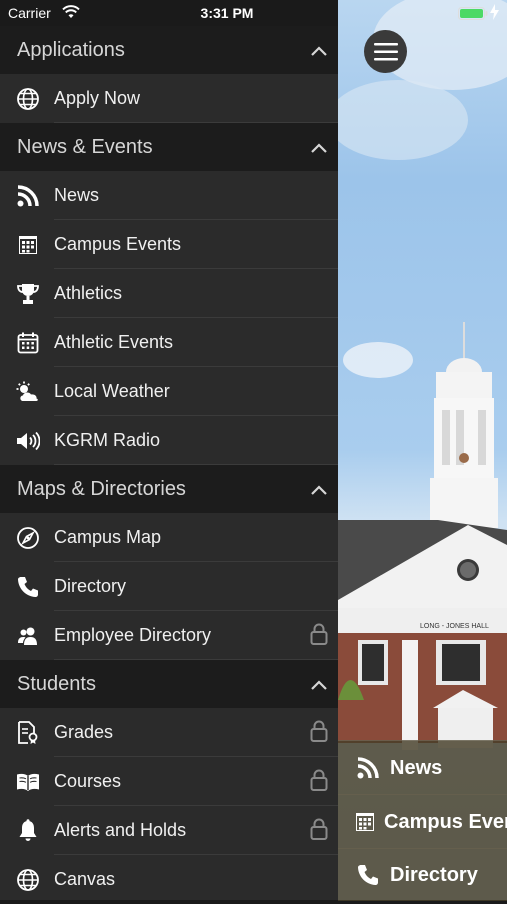 The width and height of the screenshot is (507, 904). I want to click on charging-icon, so click(494, 13).